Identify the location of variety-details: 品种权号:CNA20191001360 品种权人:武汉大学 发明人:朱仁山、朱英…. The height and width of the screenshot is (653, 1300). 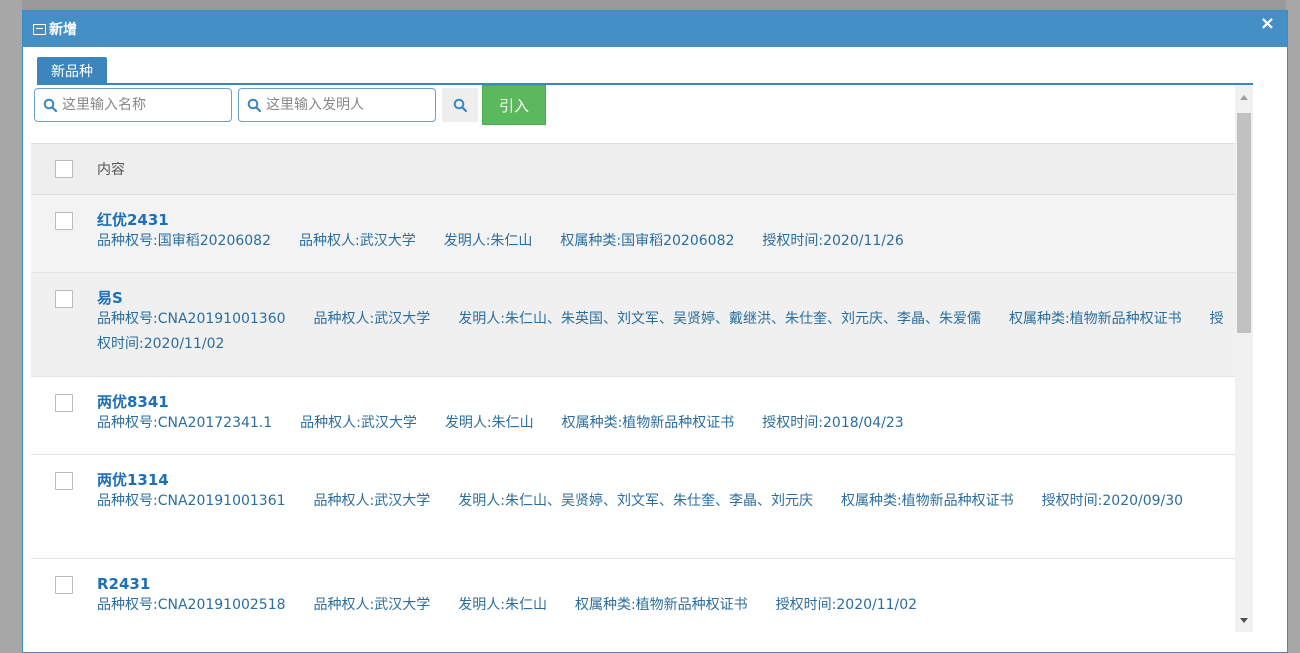
(660, 331).